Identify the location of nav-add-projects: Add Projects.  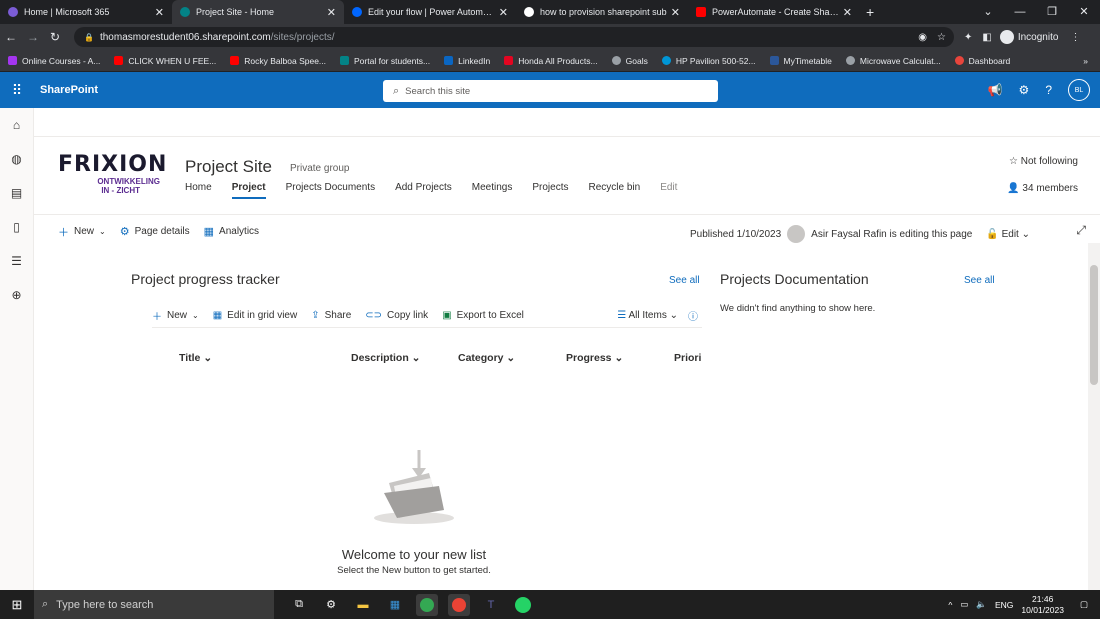
(423, 190).